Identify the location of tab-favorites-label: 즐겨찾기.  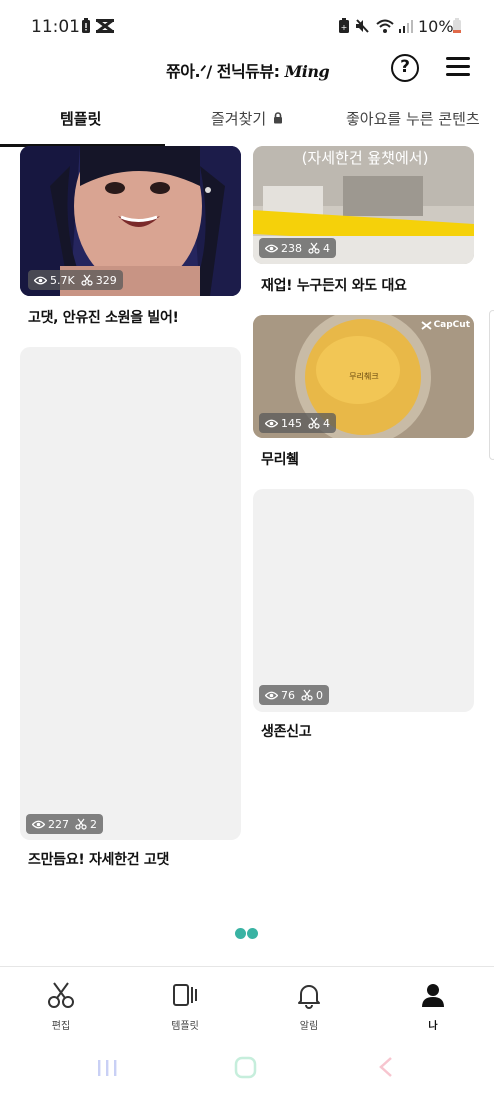
(239, 119).